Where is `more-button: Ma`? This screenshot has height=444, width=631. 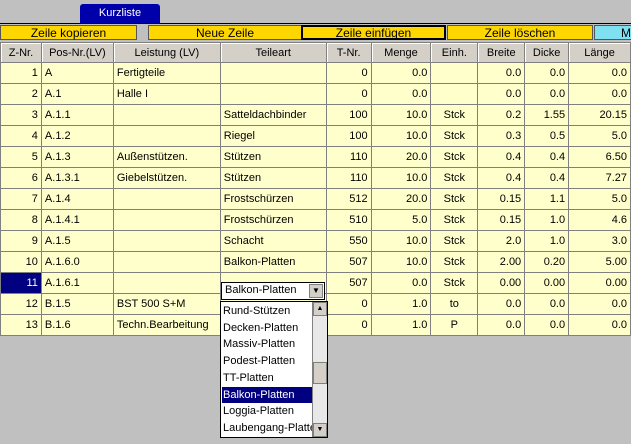 more-button: Ma is located at coordinates (612, 32).